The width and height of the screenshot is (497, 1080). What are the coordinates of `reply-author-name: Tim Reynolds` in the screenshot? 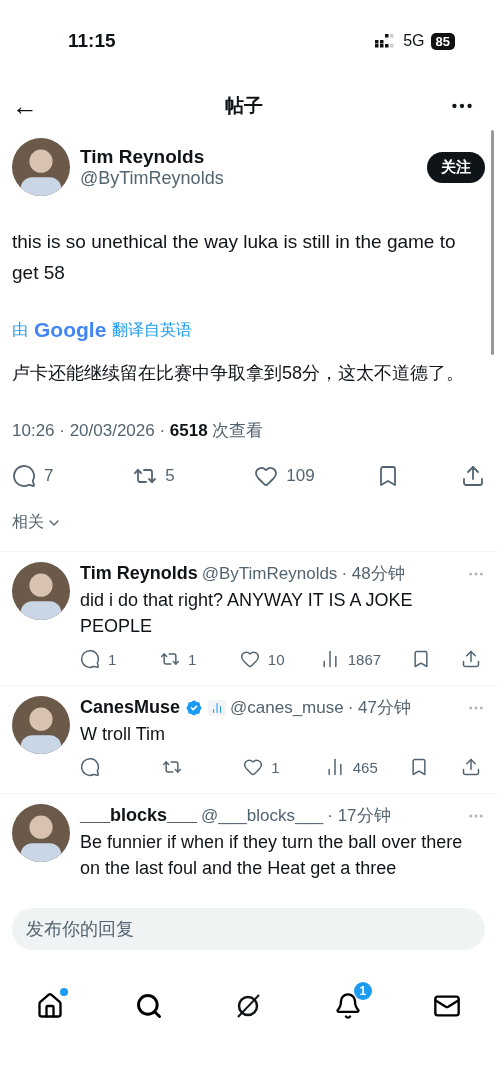 It's located at (139, 573).